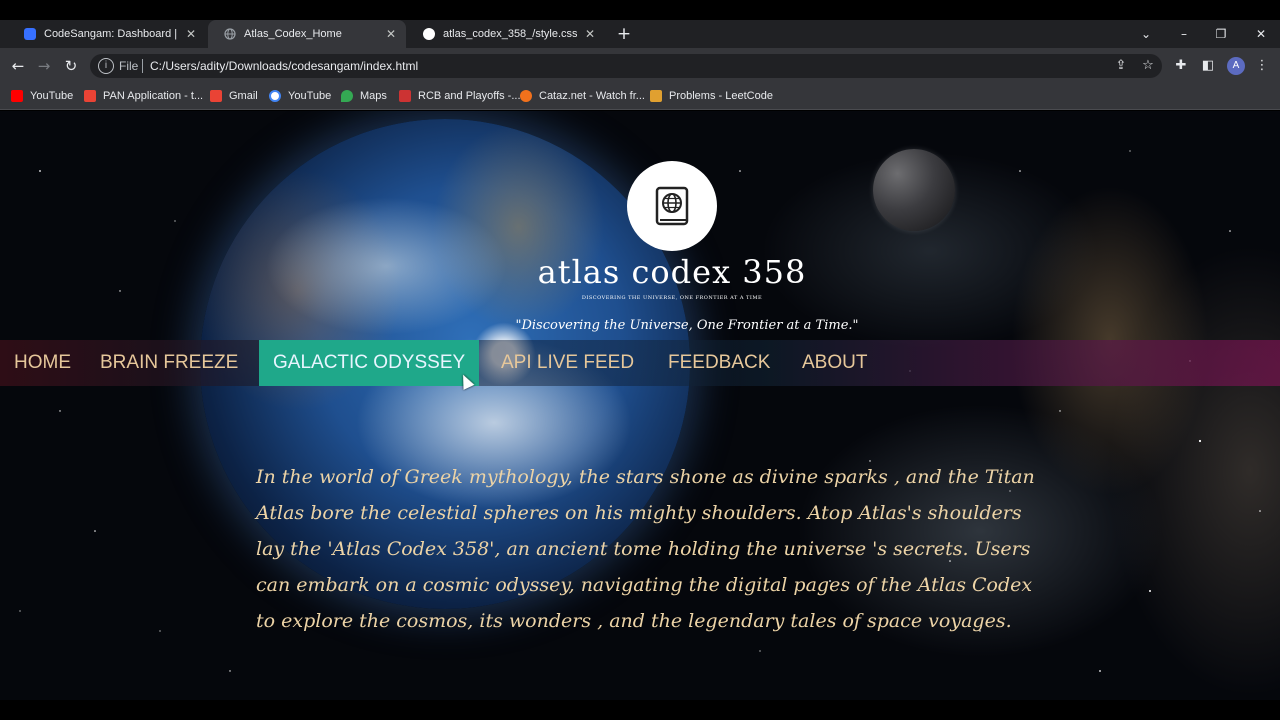  Describe the element at coordinates (111, 34) in the screenshot. I see `tab-title: CodeSangam: Dashboard | Devfolio` at that location.